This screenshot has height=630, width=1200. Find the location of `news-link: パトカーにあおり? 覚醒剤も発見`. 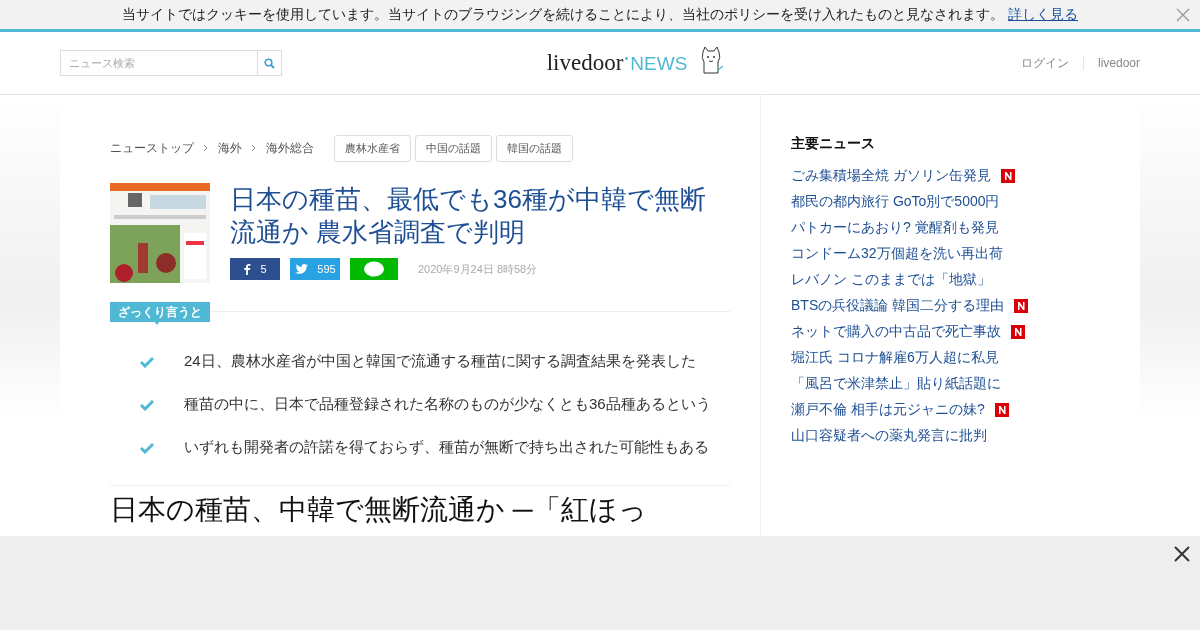

news-link: パトカーにあおり? 覚醒剤も発見 is located at coordinates (895, 228).